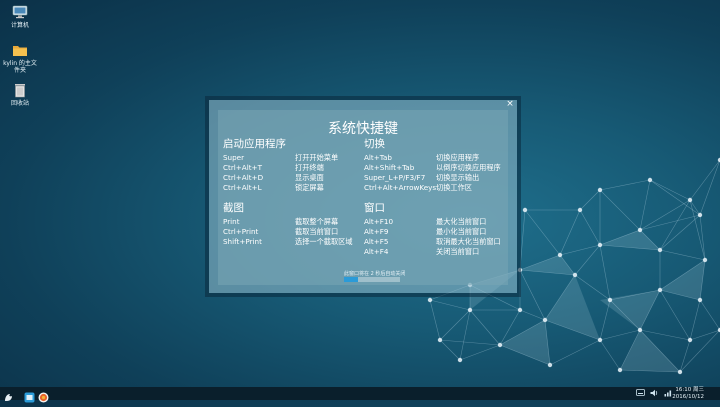  I want to click on keyboard-icon, so click(640, 393).